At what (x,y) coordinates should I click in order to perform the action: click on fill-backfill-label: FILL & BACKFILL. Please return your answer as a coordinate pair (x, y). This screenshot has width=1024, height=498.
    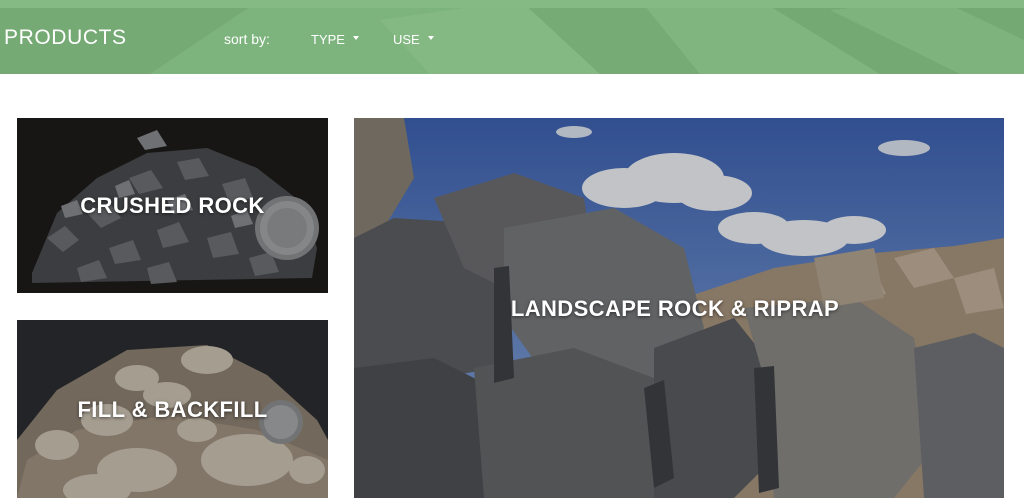
    Looking at the image, I should click on (172, 409).